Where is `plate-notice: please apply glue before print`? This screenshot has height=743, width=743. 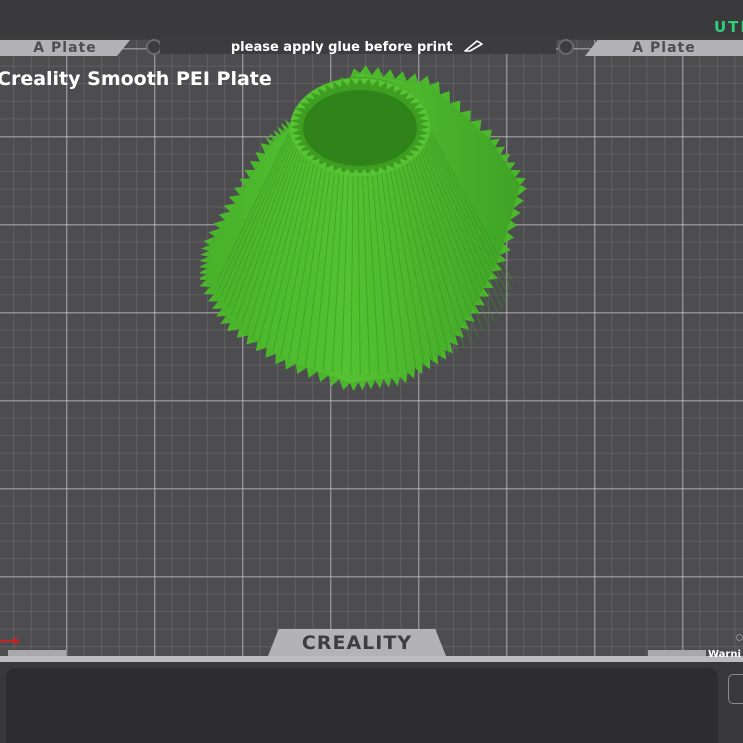 plate-notice: please apply glue before print is located at coordinates (358, 47).